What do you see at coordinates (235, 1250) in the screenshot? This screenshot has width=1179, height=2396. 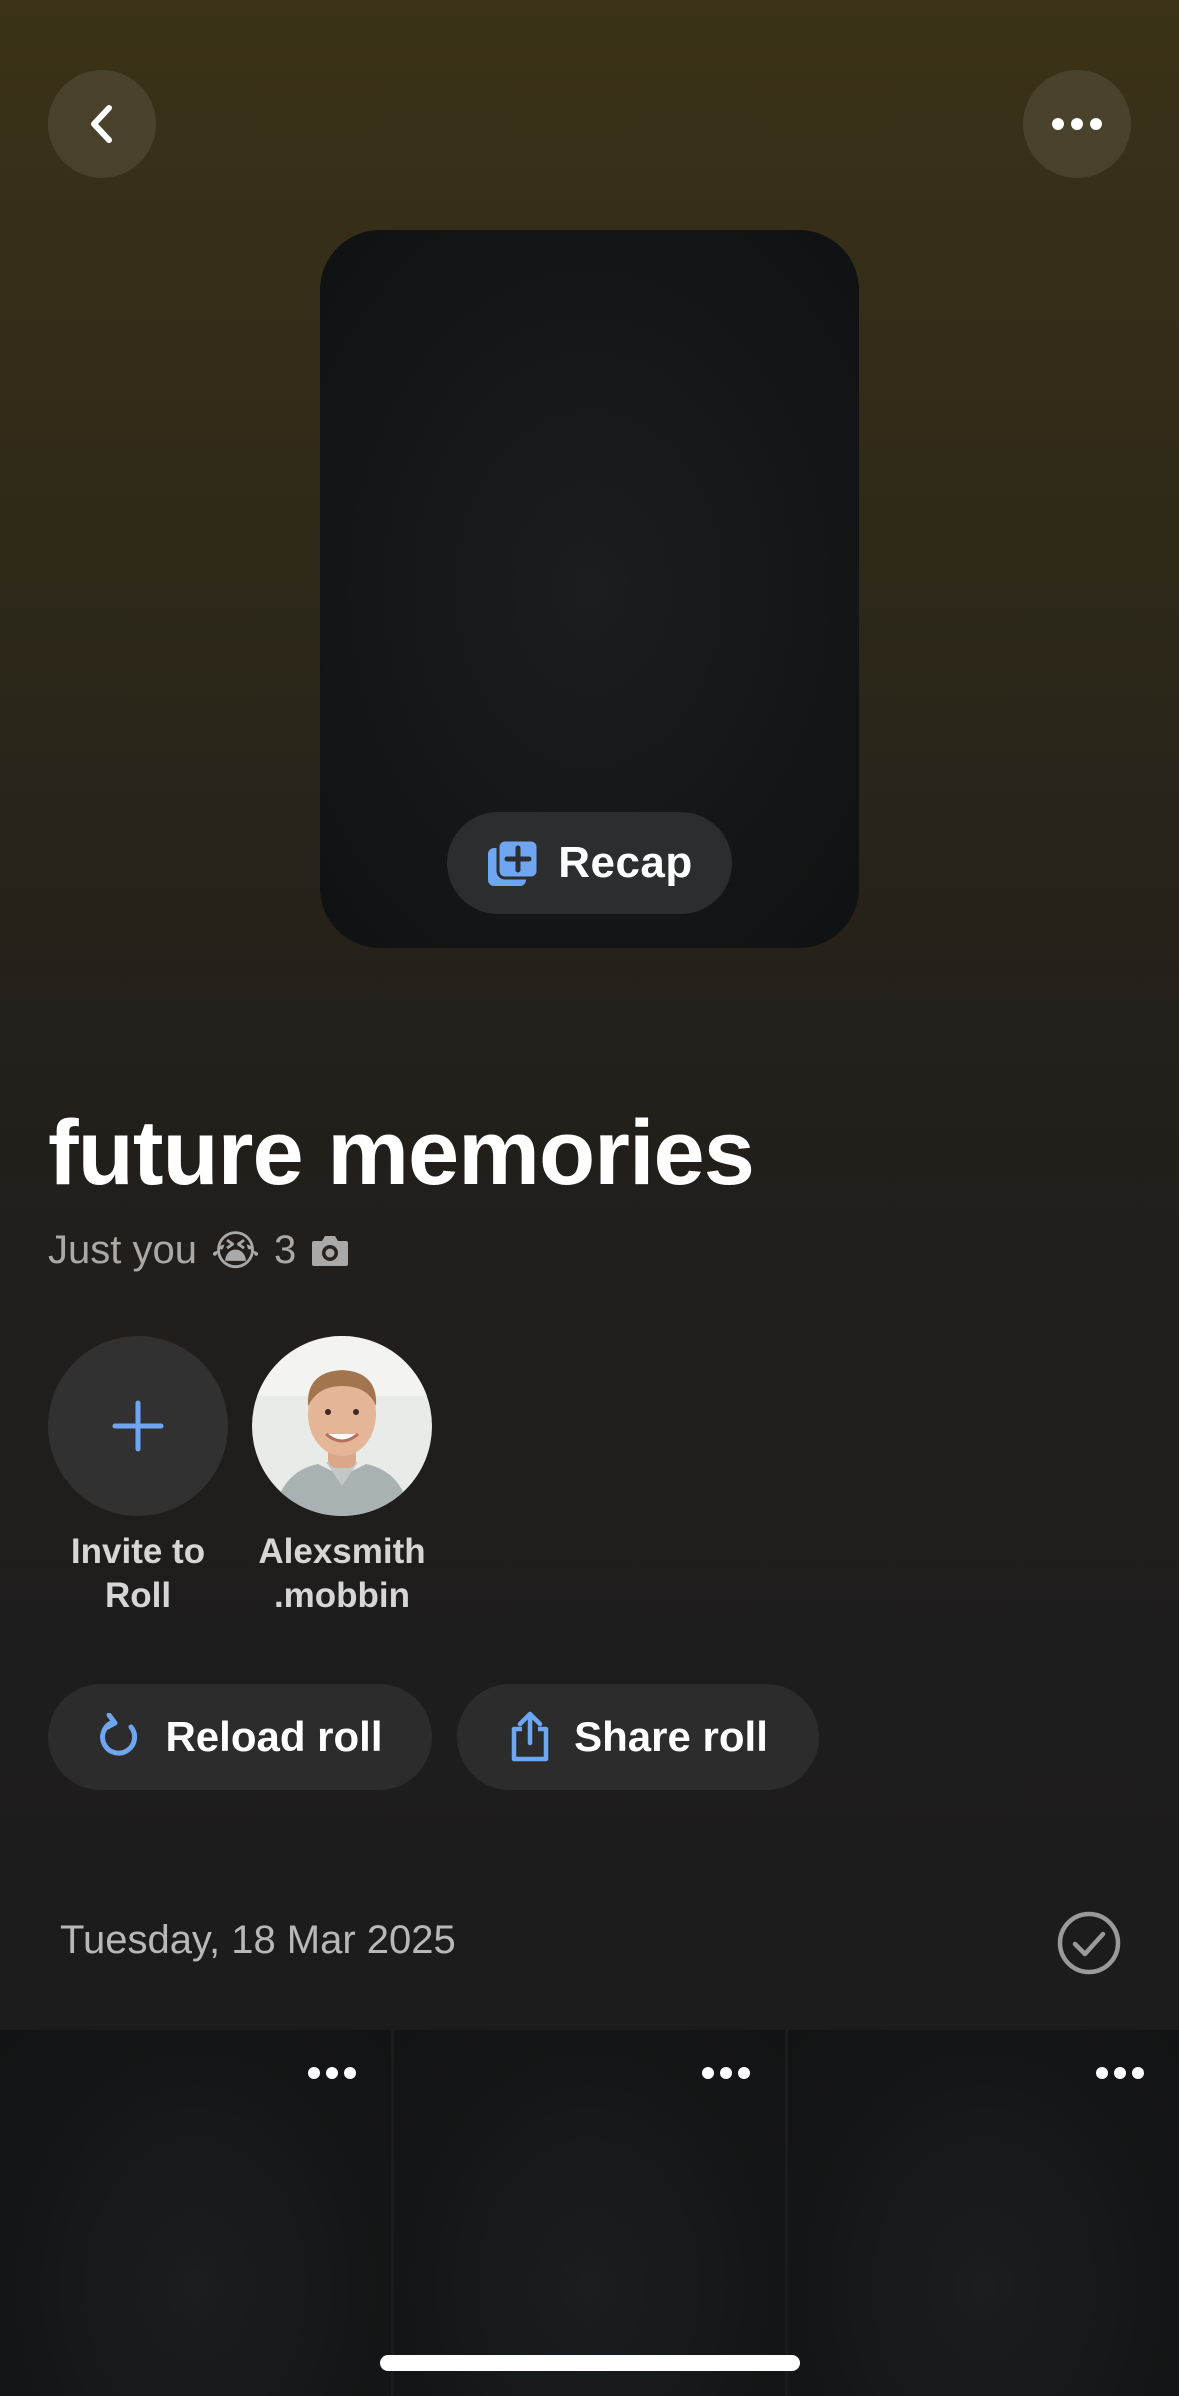 I see `crying-emoji: 😭` at bounding box center [235, 1250].